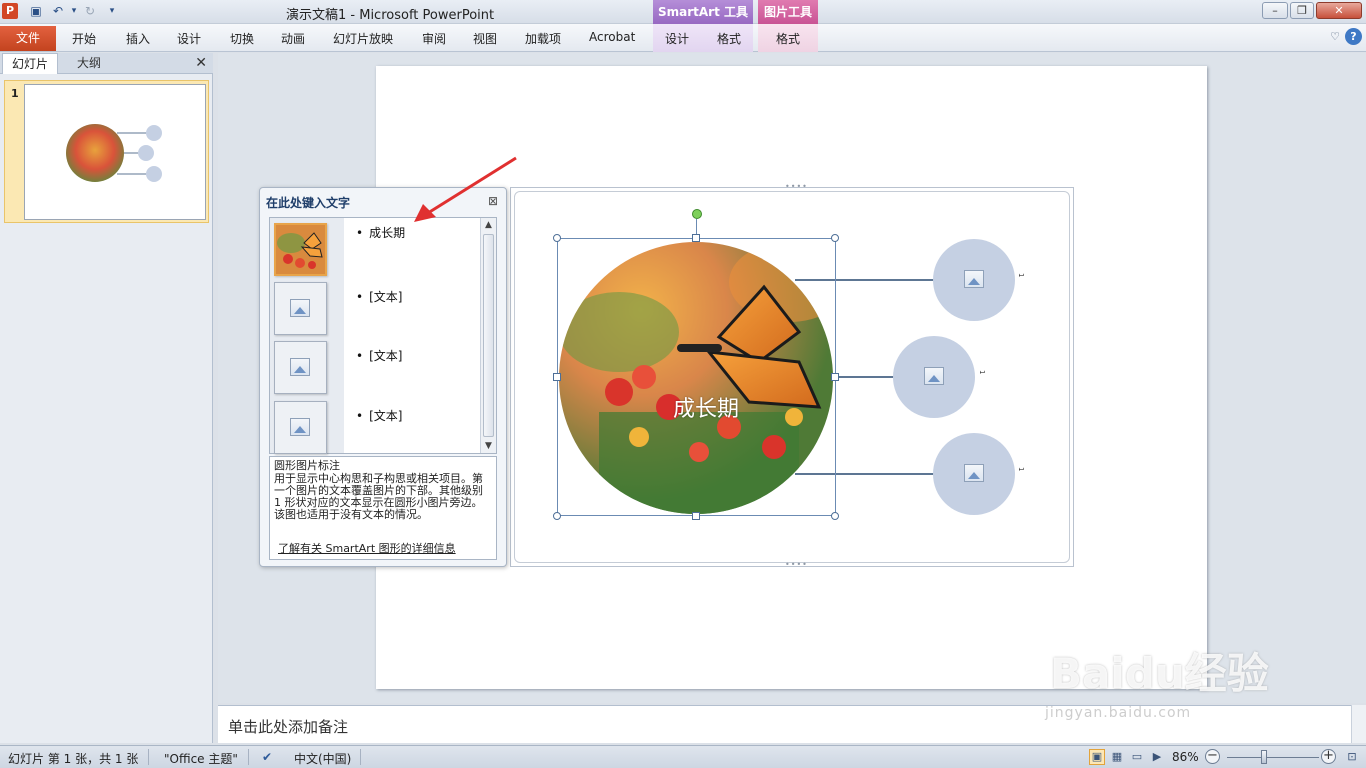  I want to click on undo-dropdown-icon: ▾, so click(74, 11).